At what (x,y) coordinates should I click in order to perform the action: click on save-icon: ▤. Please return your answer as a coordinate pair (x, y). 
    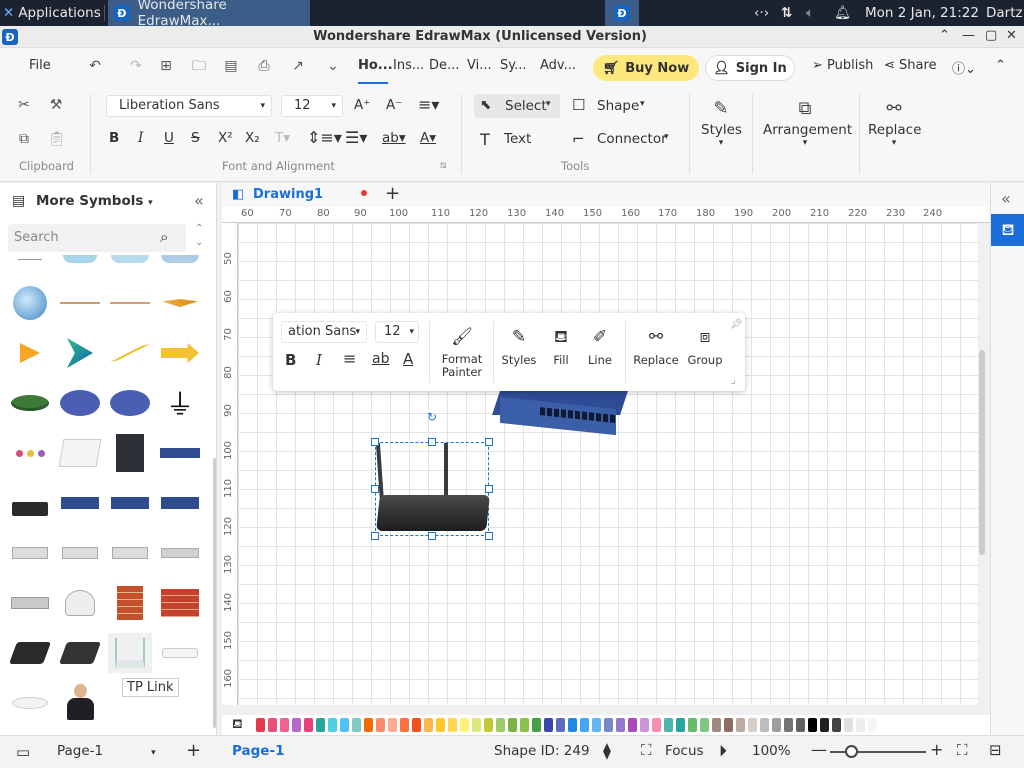
    Looking at the image, I should click on (231, 66).